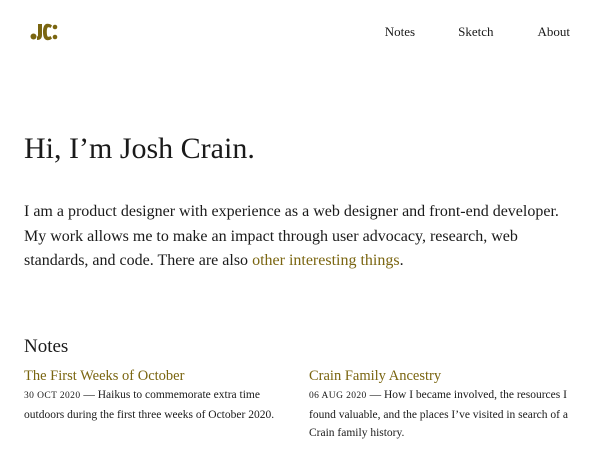 The width and height of the screenshot is (600, 450). Describe the element at coordinates (338, 396) in the screenshot. I see `note-date: 06 AUG 2020` at that location.